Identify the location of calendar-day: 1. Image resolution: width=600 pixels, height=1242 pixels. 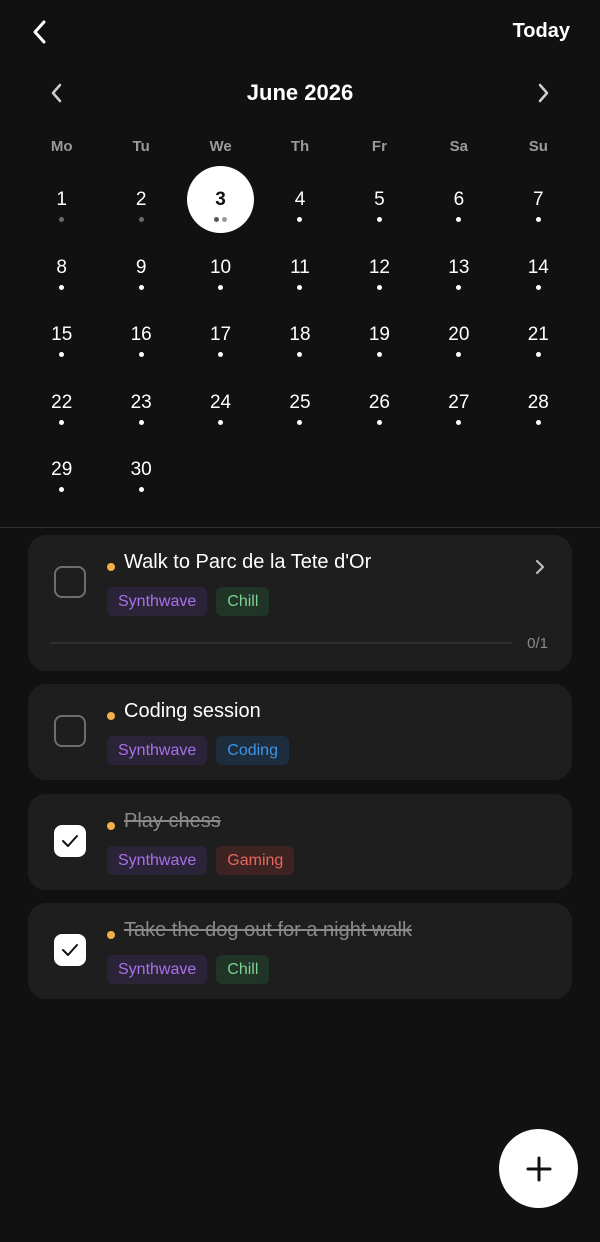
(61, 199).